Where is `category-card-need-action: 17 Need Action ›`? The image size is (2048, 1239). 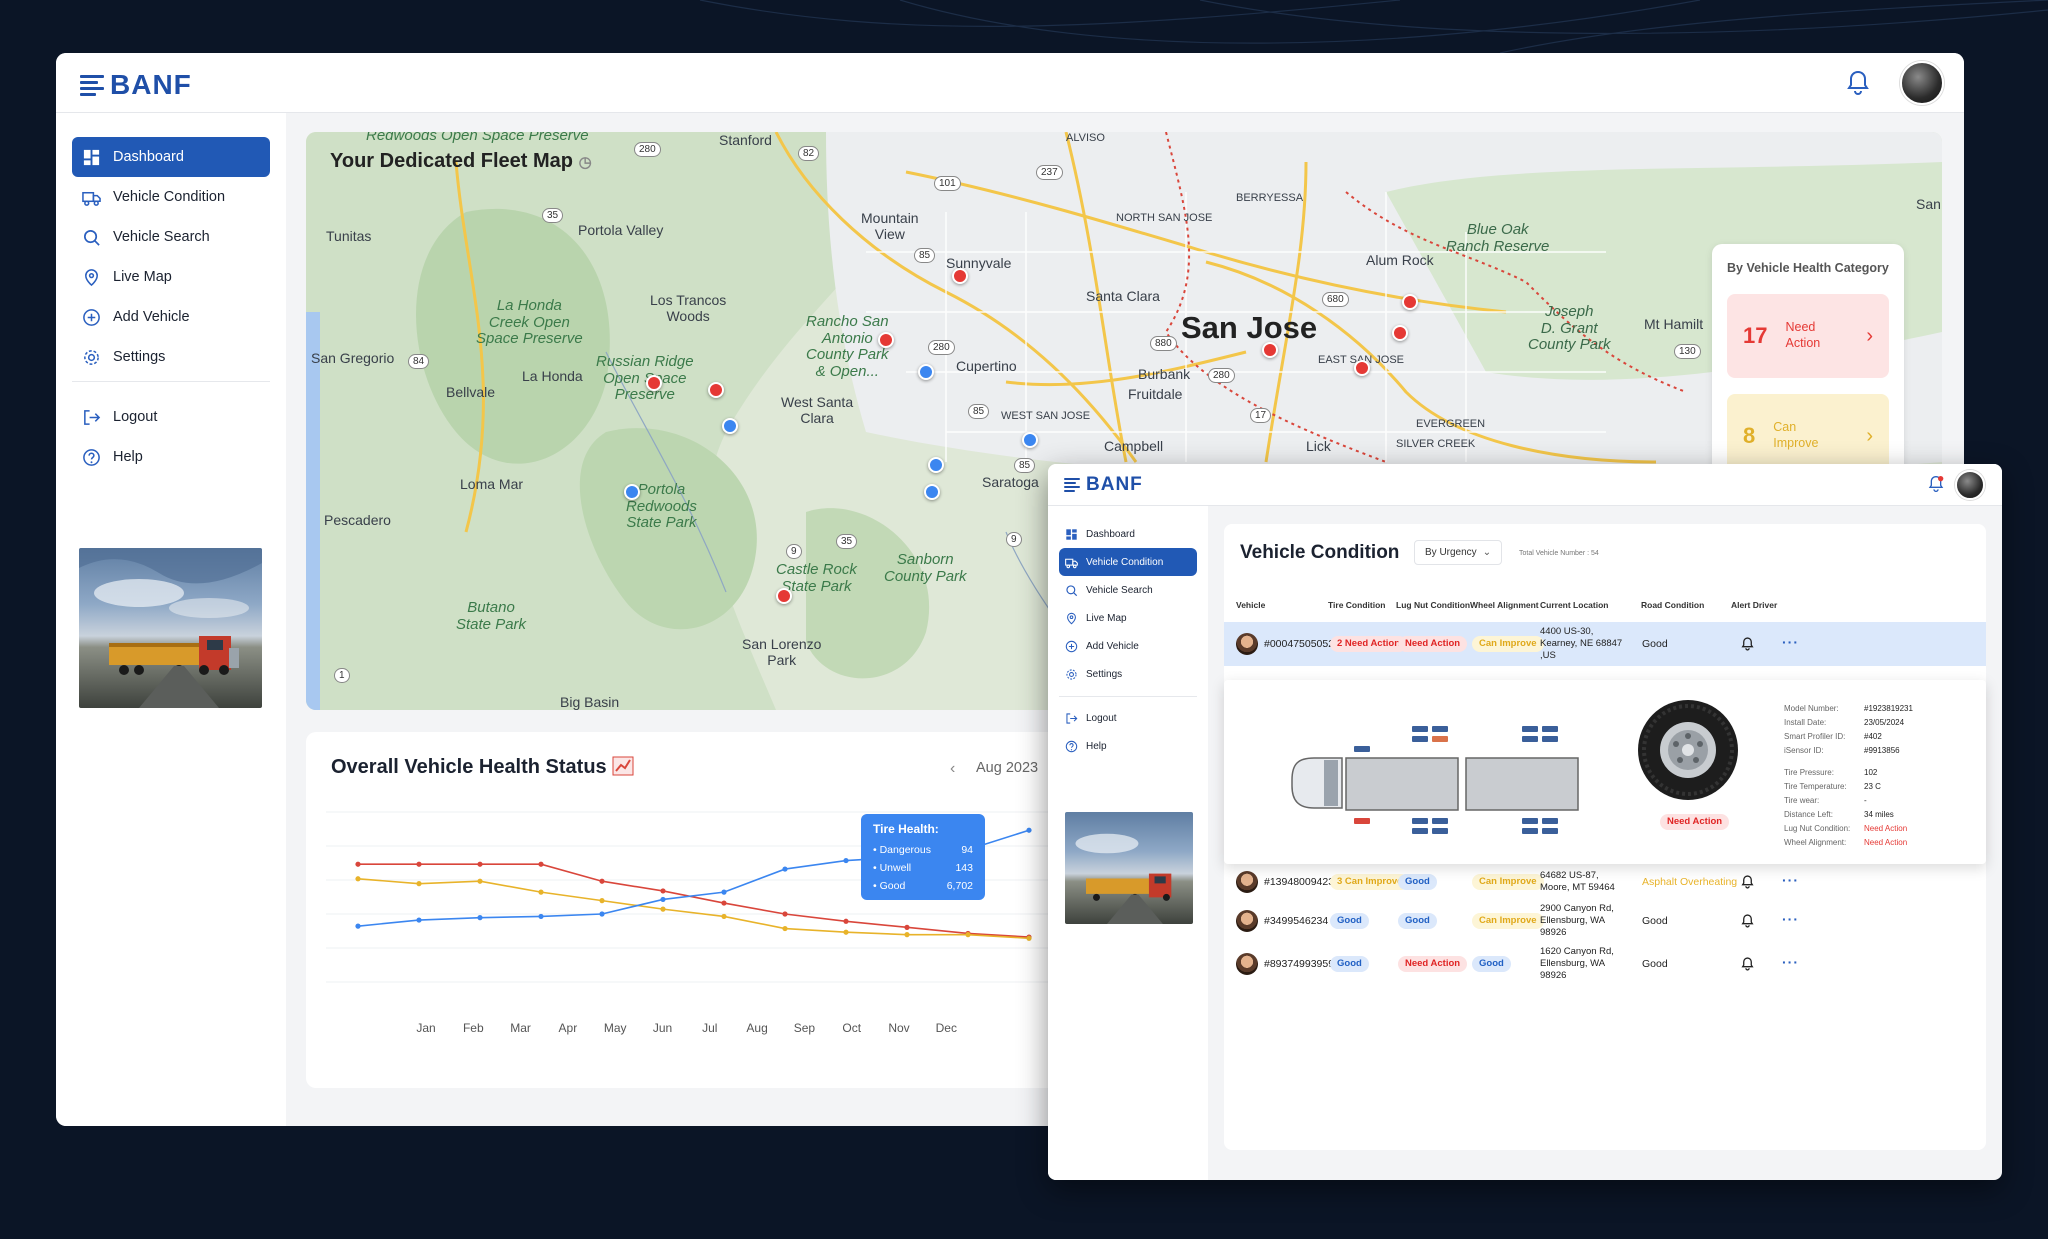 category-card-need-action: 17 Need Action › is located at coordinates (1808, 336).